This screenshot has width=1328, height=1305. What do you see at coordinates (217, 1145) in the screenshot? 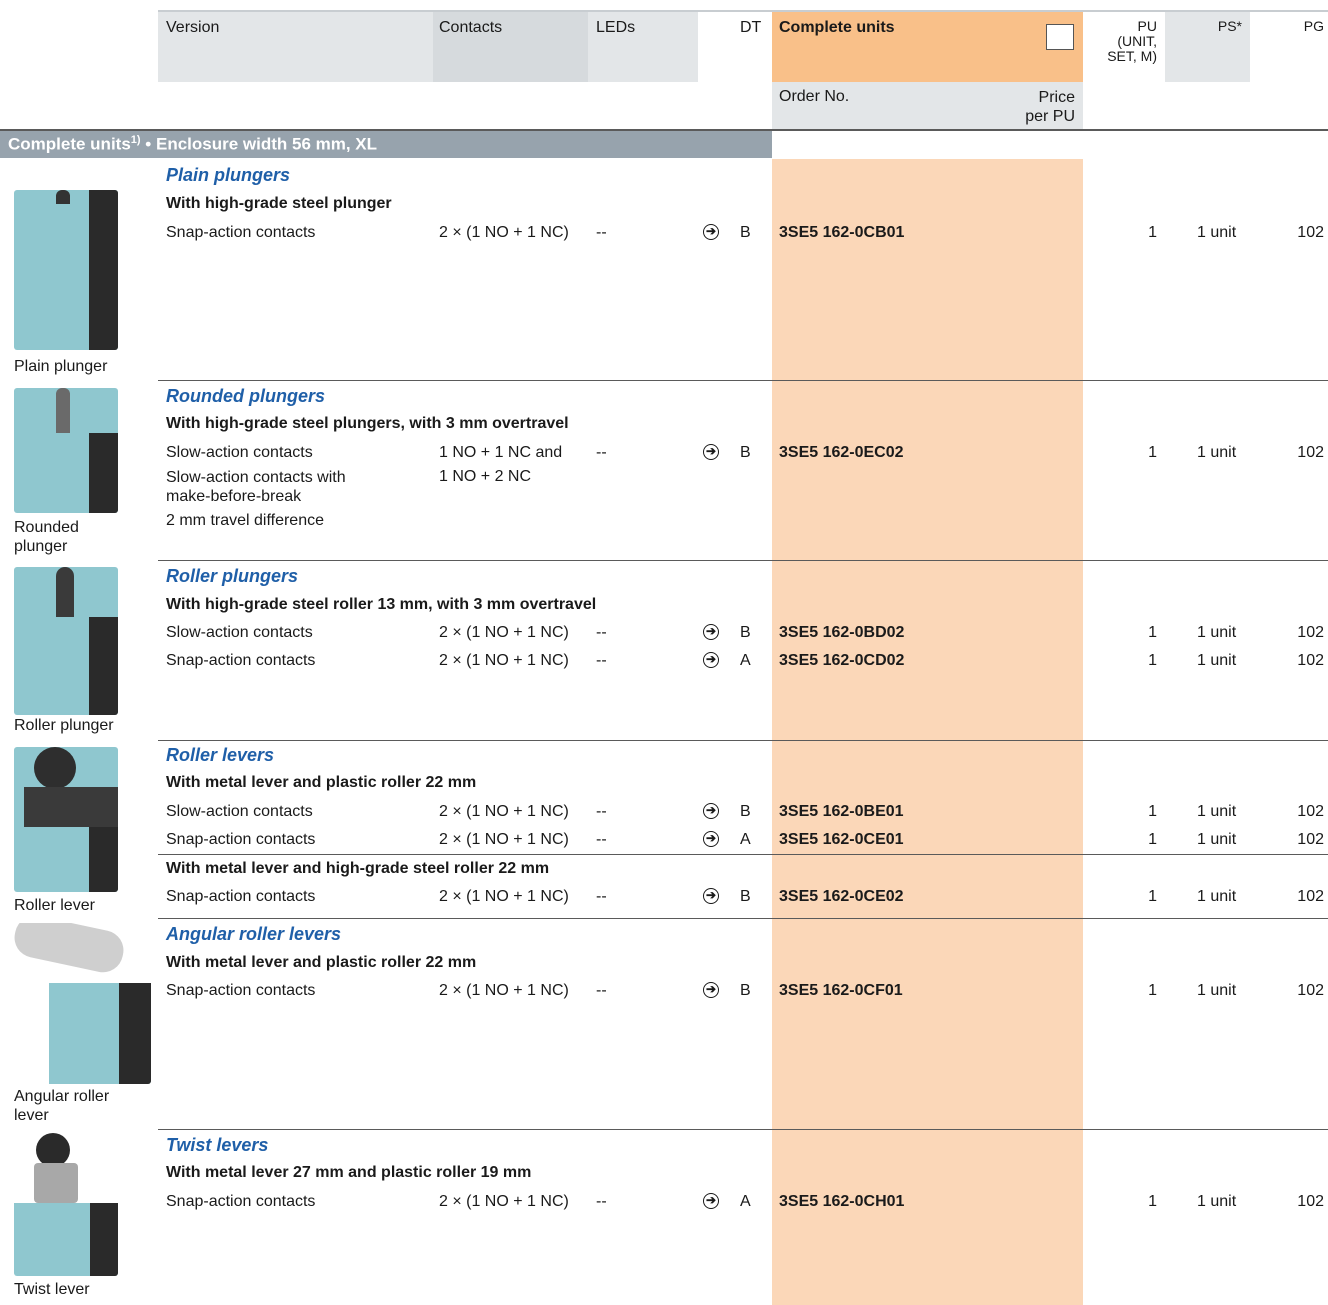
I see `group-title-twist-levers: Twist levers` at bounding box center [217, 1145].